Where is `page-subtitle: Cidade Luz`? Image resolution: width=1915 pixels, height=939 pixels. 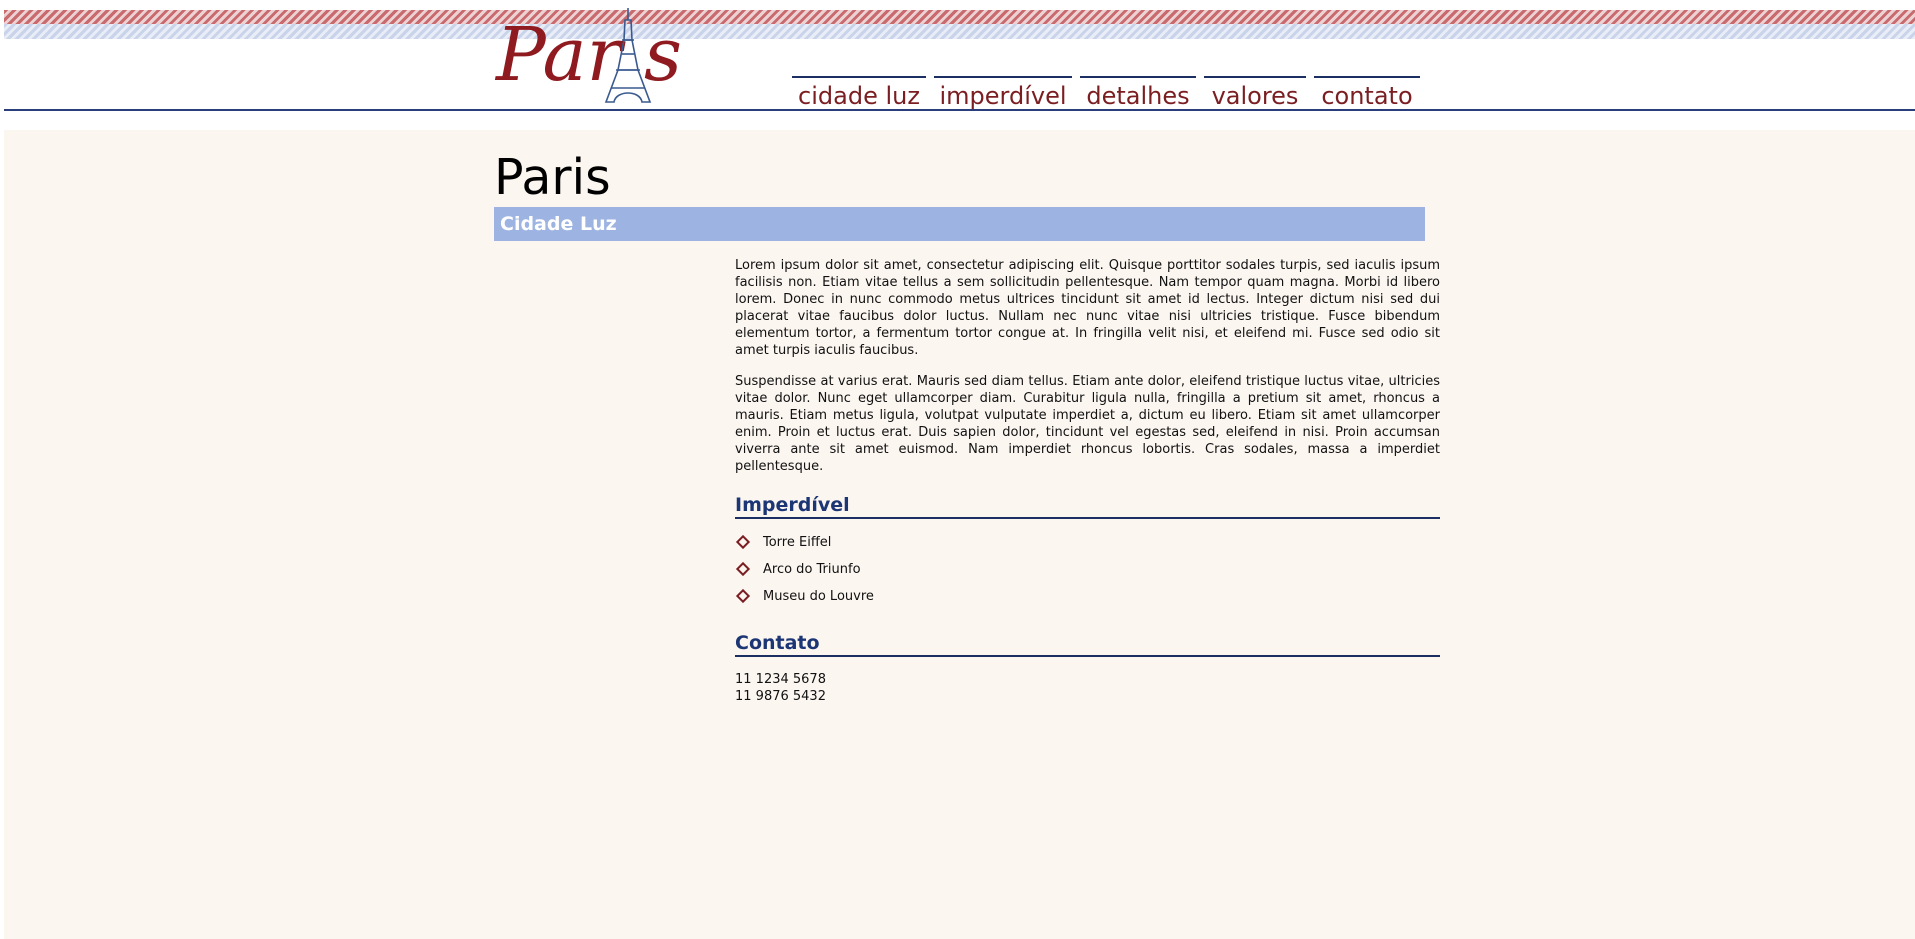 page-subtitle: Cidade Luz is located at coordinates (959, 224).